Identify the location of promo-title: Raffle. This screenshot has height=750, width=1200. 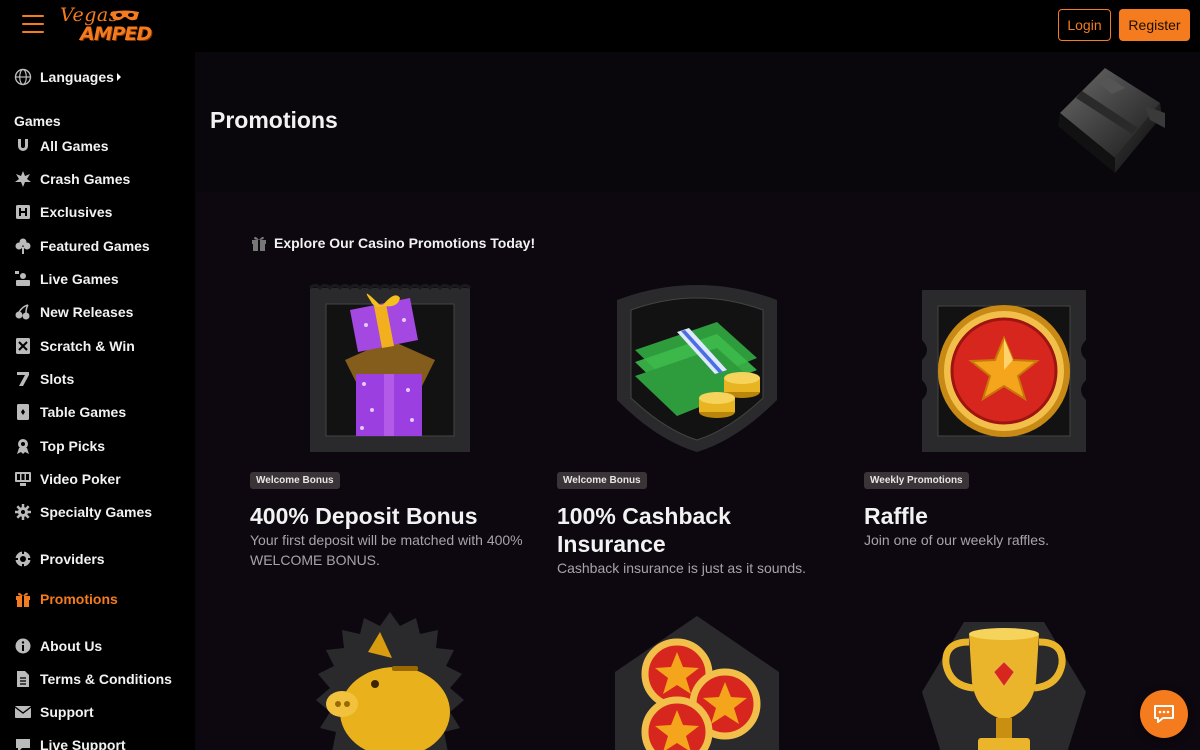
(896, 516).